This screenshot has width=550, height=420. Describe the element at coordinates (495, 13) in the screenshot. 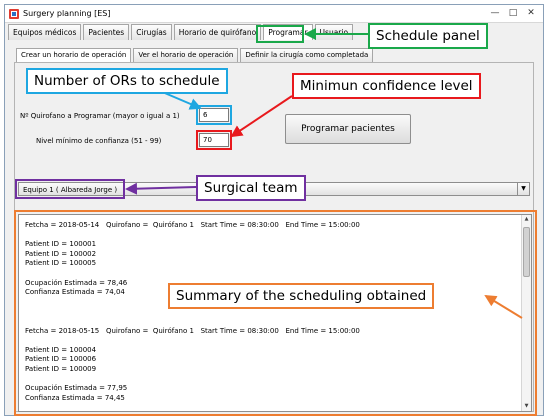

I see `minimize-icon: —` at that location.